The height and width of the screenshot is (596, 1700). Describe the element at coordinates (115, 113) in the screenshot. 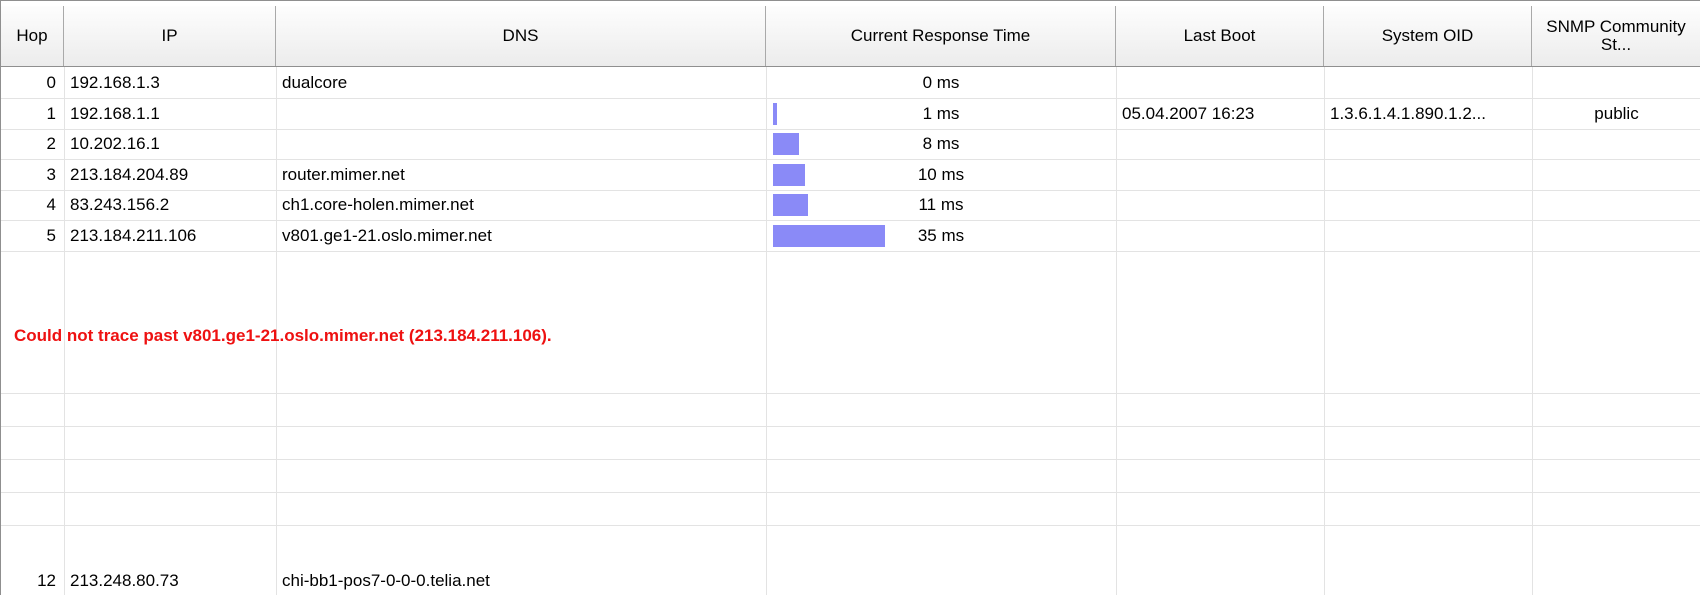

I see `cell-ip: 192.168.1.1` at that location.